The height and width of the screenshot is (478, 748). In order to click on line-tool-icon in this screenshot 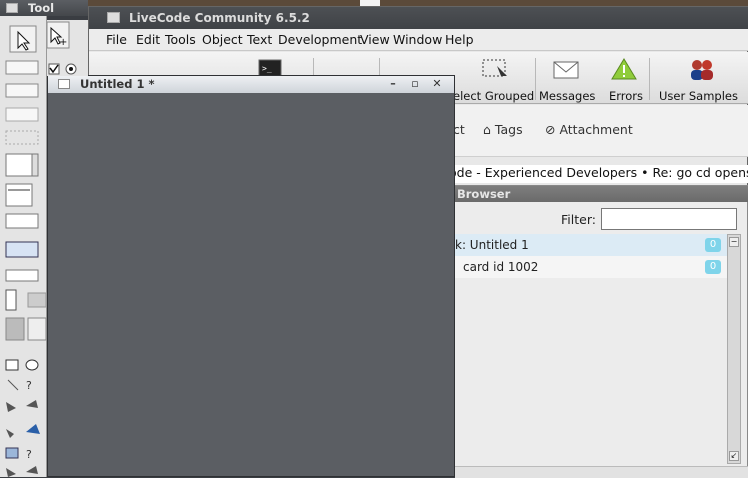, I will do `click(13, 385)`.